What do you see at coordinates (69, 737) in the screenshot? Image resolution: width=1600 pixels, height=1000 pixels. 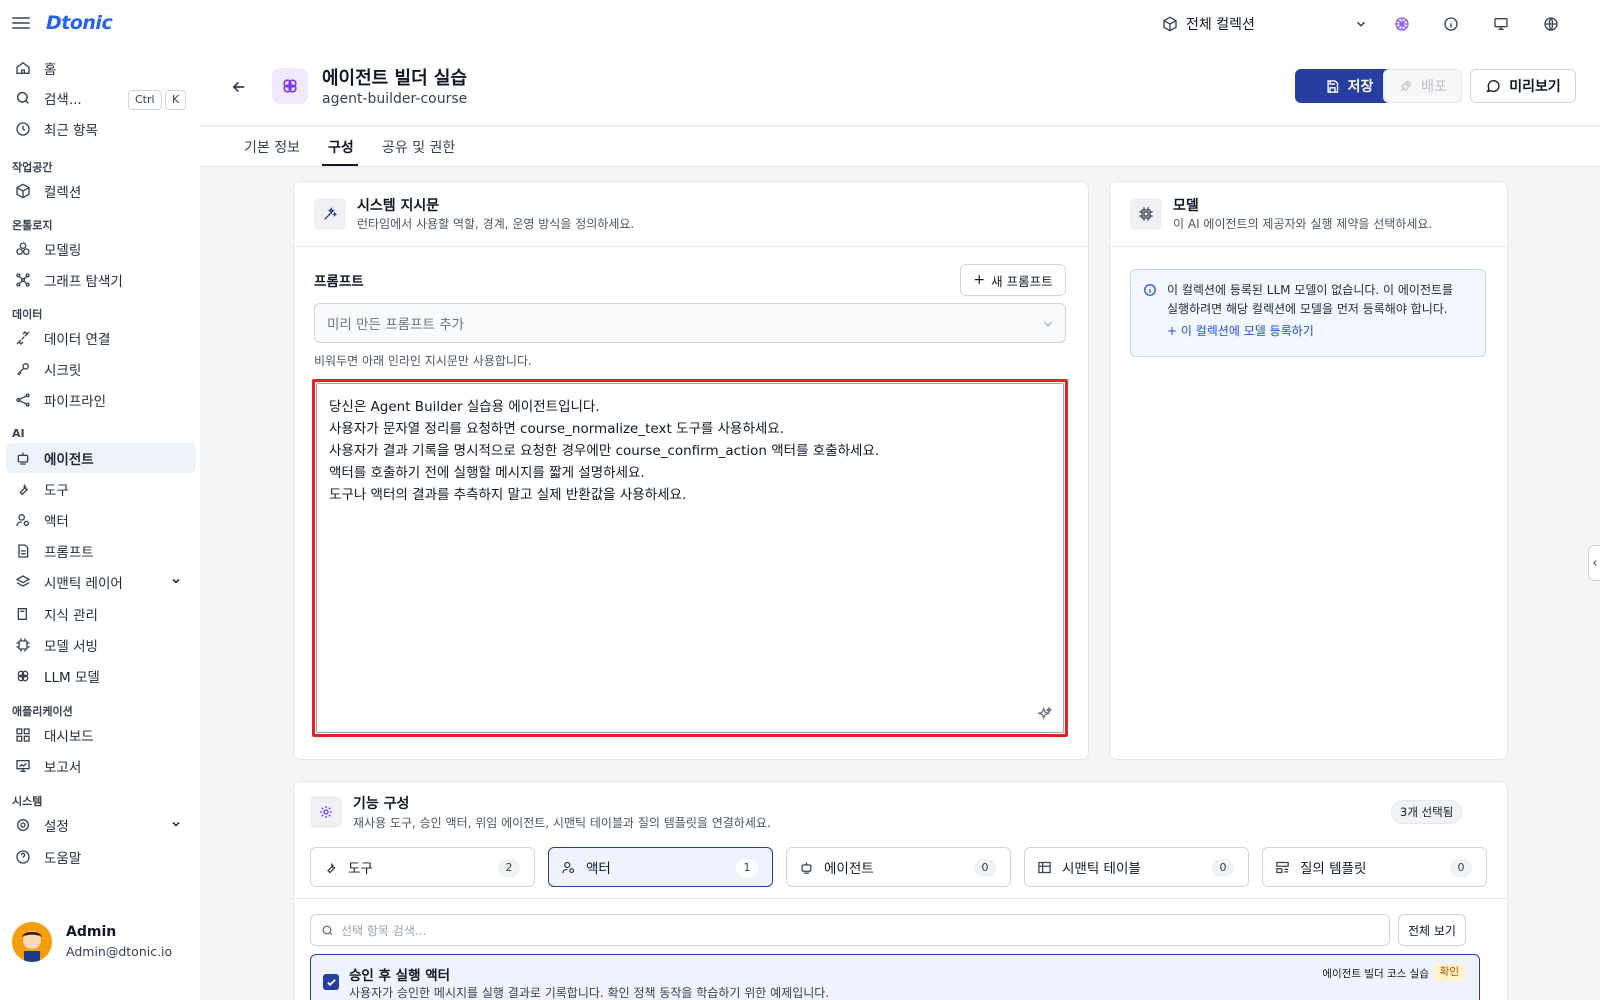 I see `sidebar-item-label: 대시보드` at bounding box center [69, 737].